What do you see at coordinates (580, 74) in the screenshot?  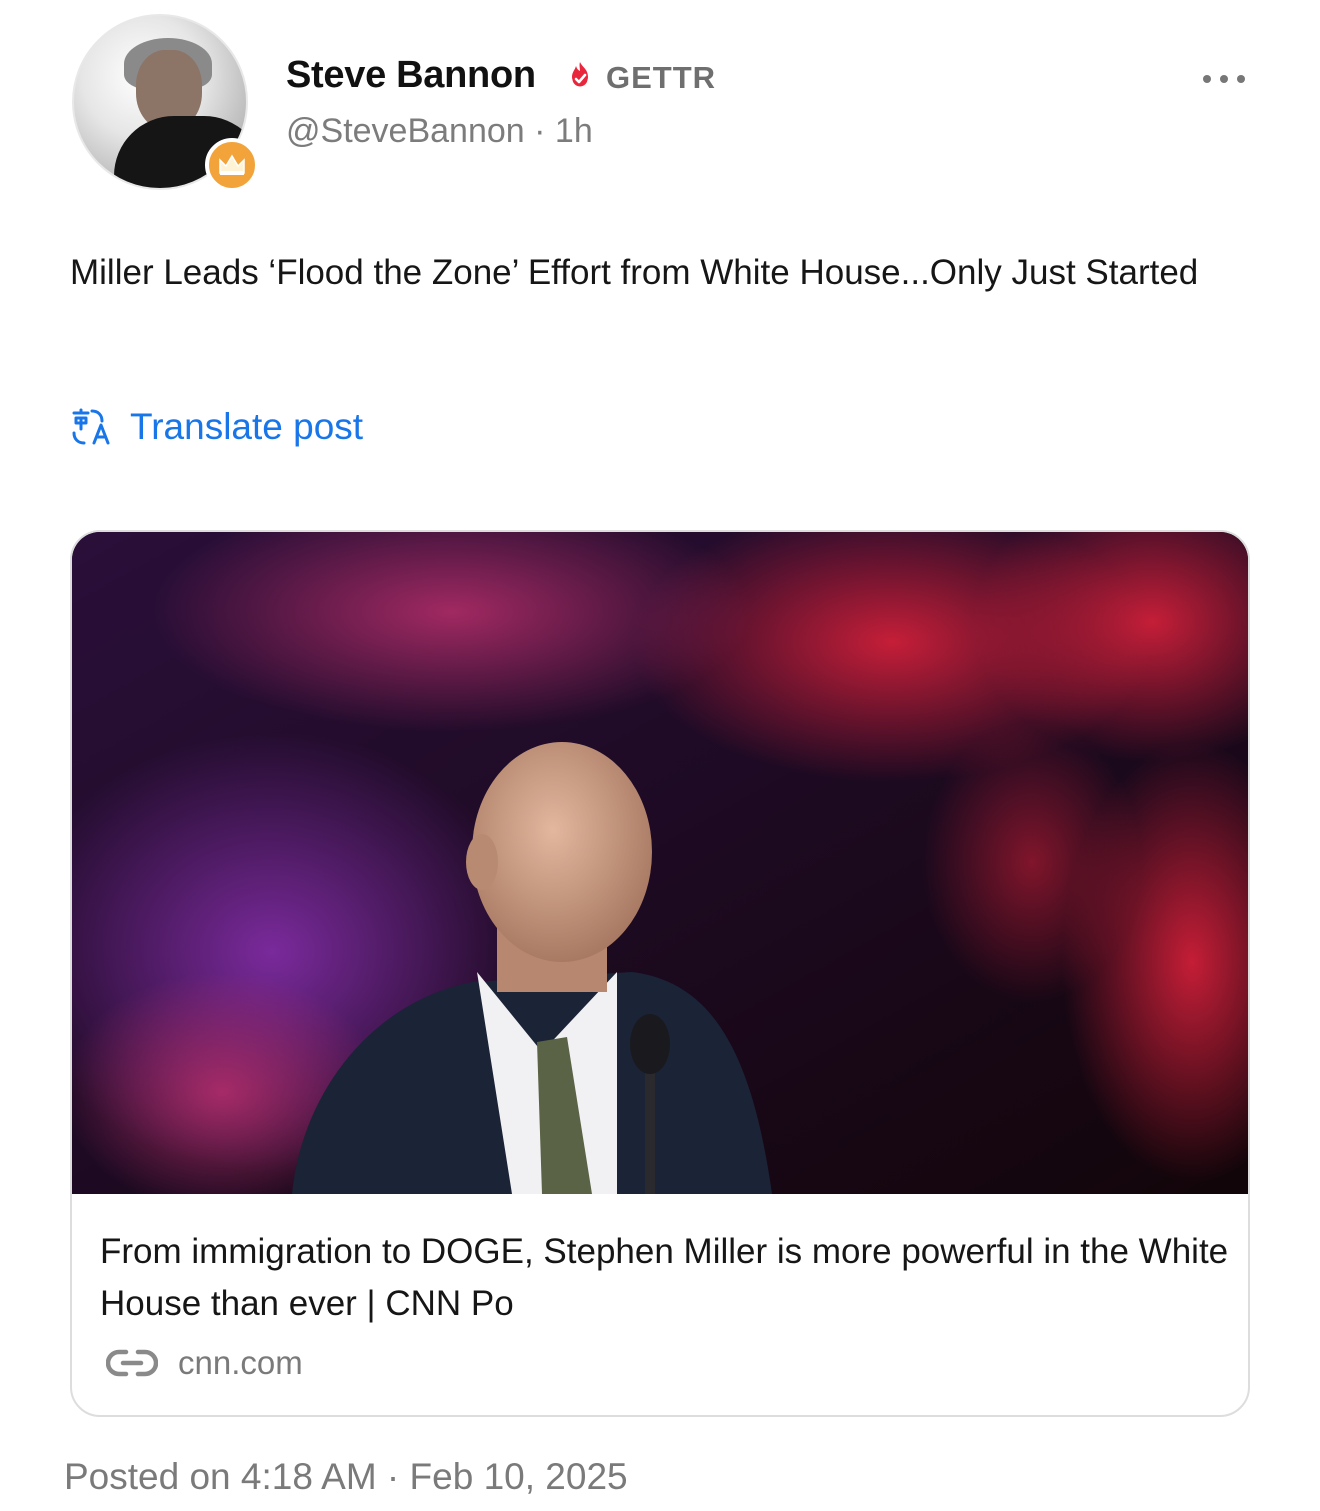 I see `verified-flame-icon` at bounding box center [580, 74].